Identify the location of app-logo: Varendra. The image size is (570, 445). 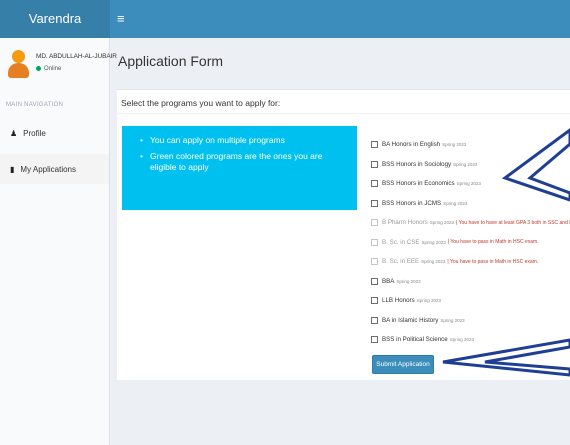
(55, 19).